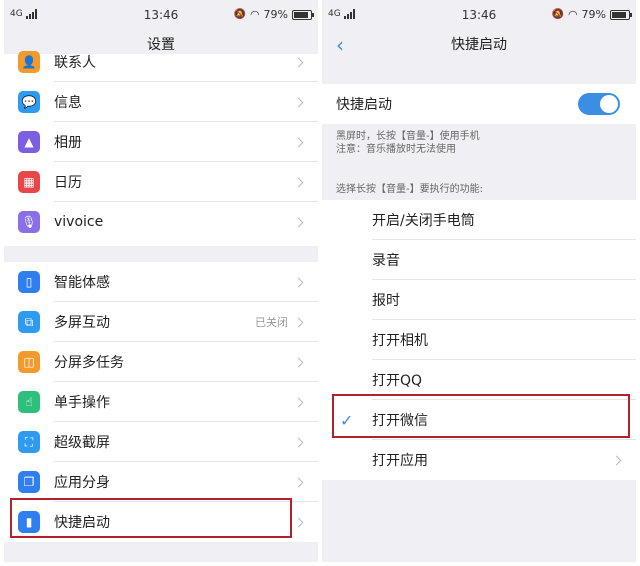 The image size is (640, 566). I want to click on settings-item-group1-0: 👤 联系人, so click(161, 62).